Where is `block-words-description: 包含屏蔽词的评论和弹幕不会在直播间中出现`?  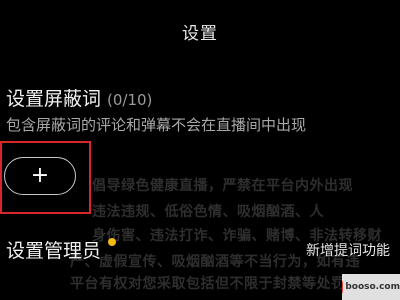
block-words-description: 包含屏蔽词的评论和弹幕不会在直播间中出现 is located at coordinates (156, 125).